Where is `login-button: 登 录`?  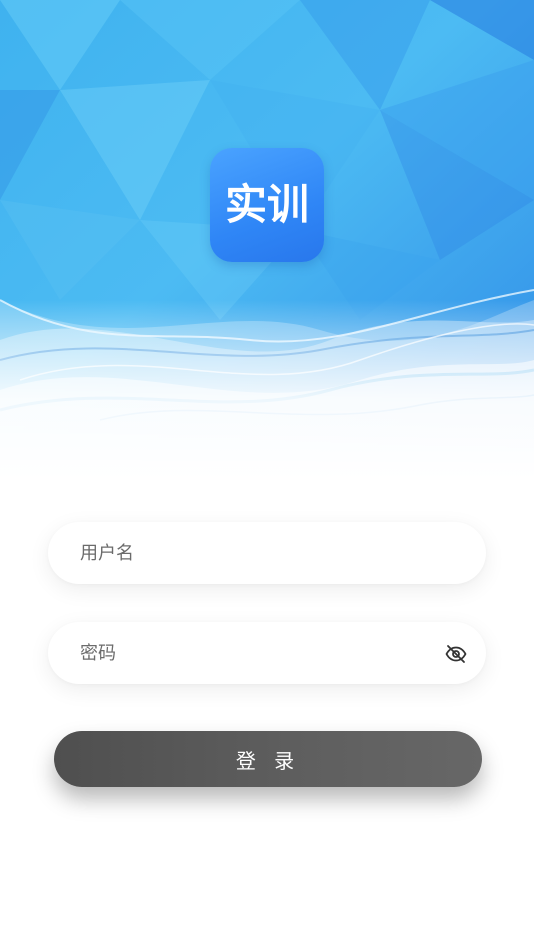
login-button: 登 录 is located at coordinates (268, 759).